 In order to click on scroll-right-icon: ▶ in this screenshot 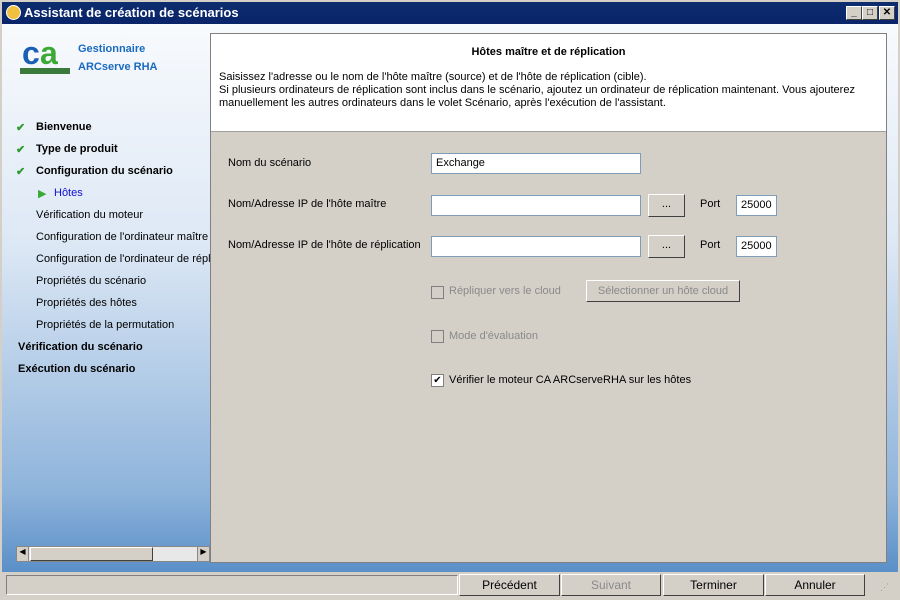, I will do `click(203, 554)`.